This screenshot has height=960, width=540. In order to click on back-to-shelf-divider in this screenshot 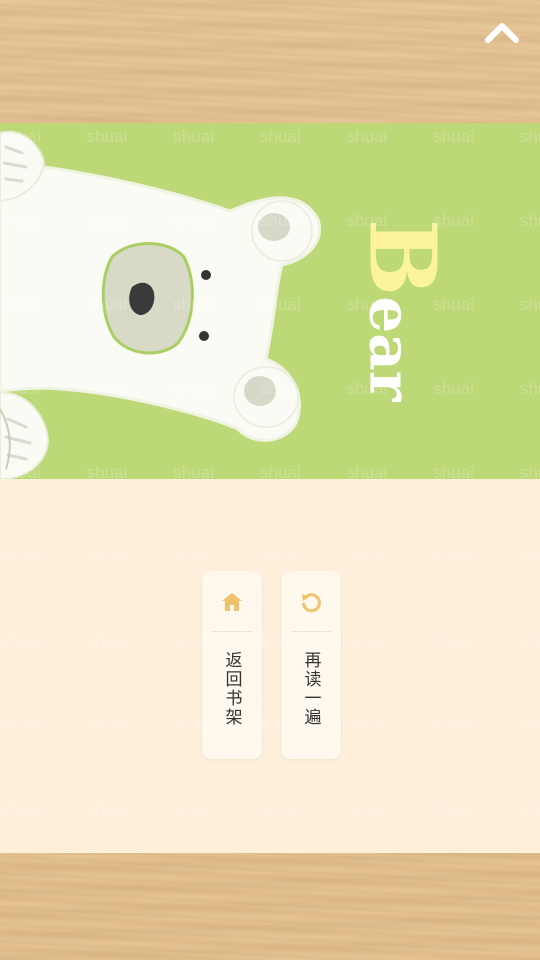, I will do `click(232, 631)`.